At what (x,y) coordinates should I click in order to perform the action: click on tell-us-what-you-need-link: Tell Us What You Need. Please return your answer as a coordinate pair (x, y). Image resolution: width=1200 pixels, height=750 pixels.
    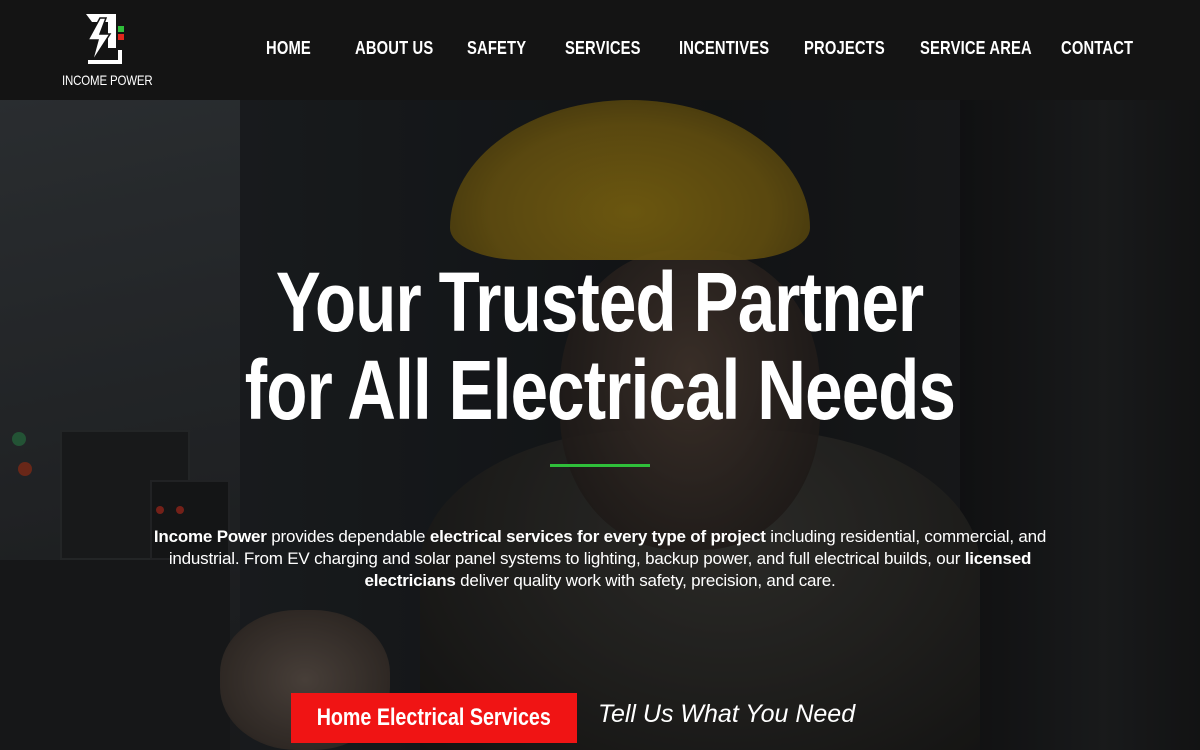
    Looking at the image, I should click on (726, 714).